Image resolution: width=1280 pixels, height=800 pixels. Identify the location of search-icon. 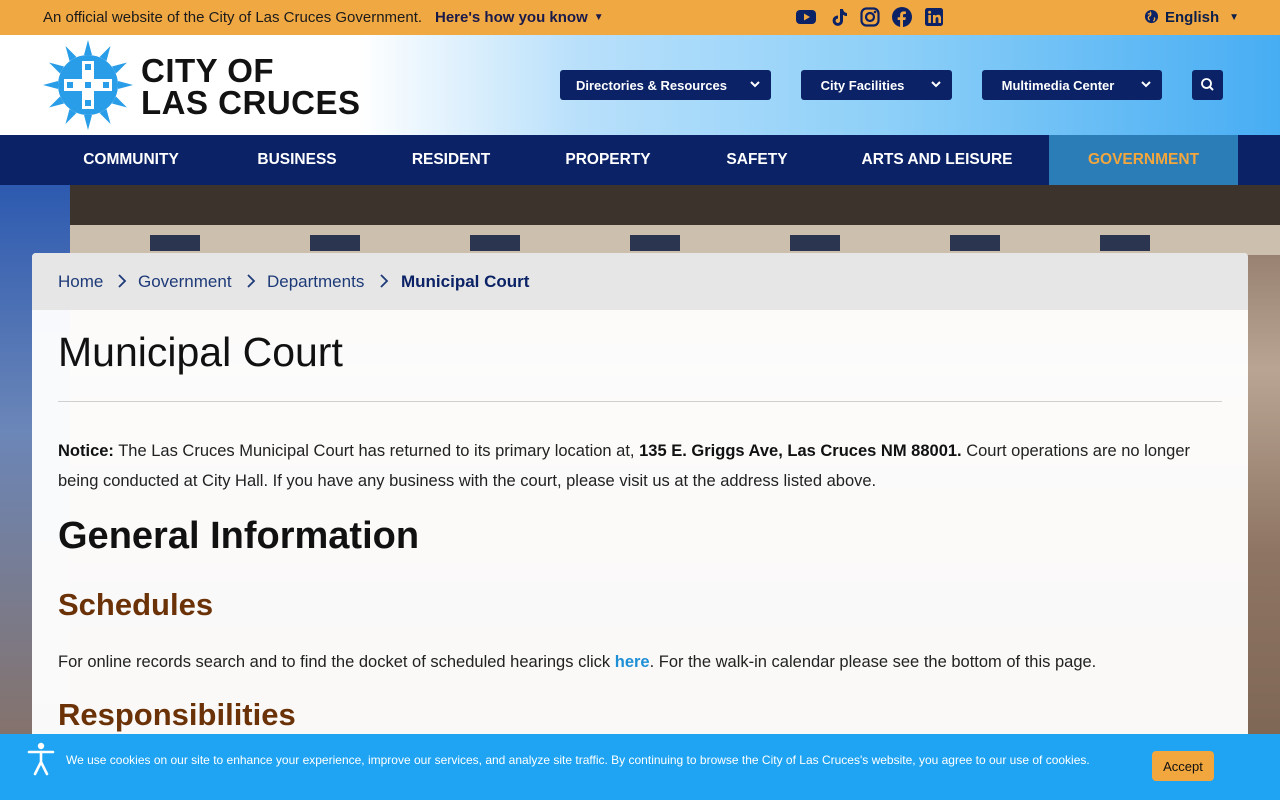
(1207, 84).